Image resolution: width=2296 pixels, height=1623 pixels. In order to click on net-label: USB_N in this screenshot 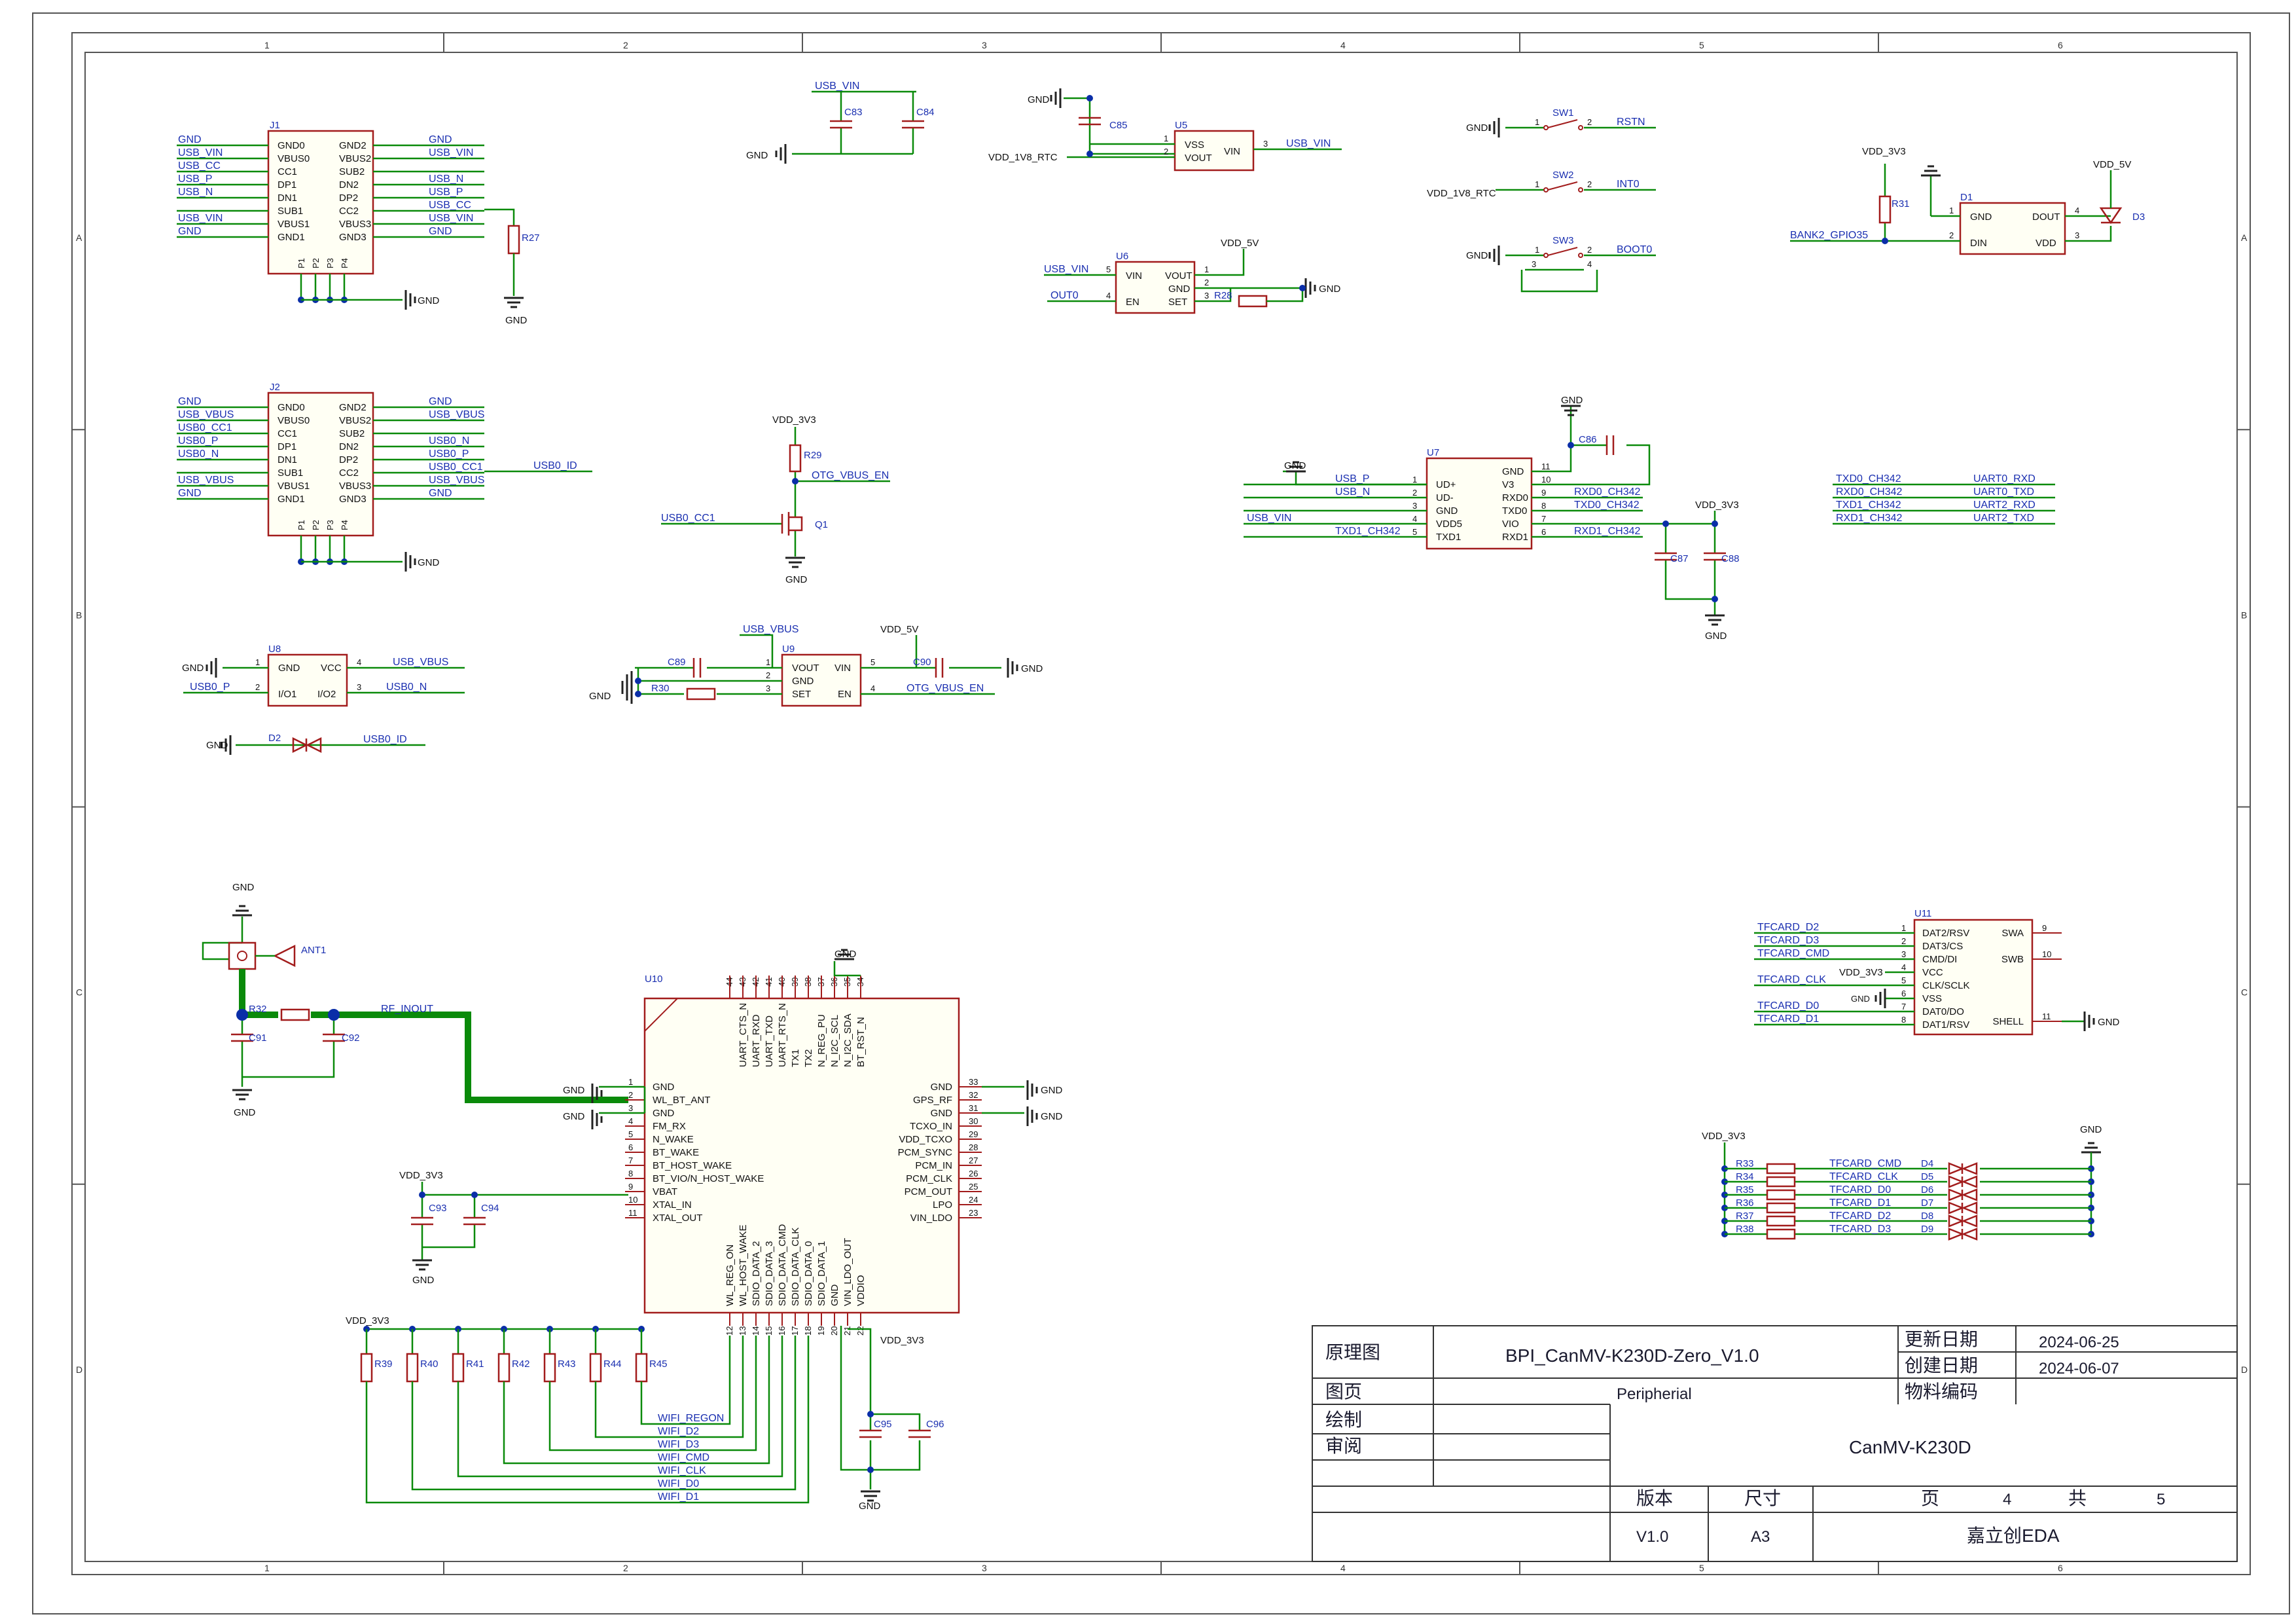, I will do `click(195, 192)`.